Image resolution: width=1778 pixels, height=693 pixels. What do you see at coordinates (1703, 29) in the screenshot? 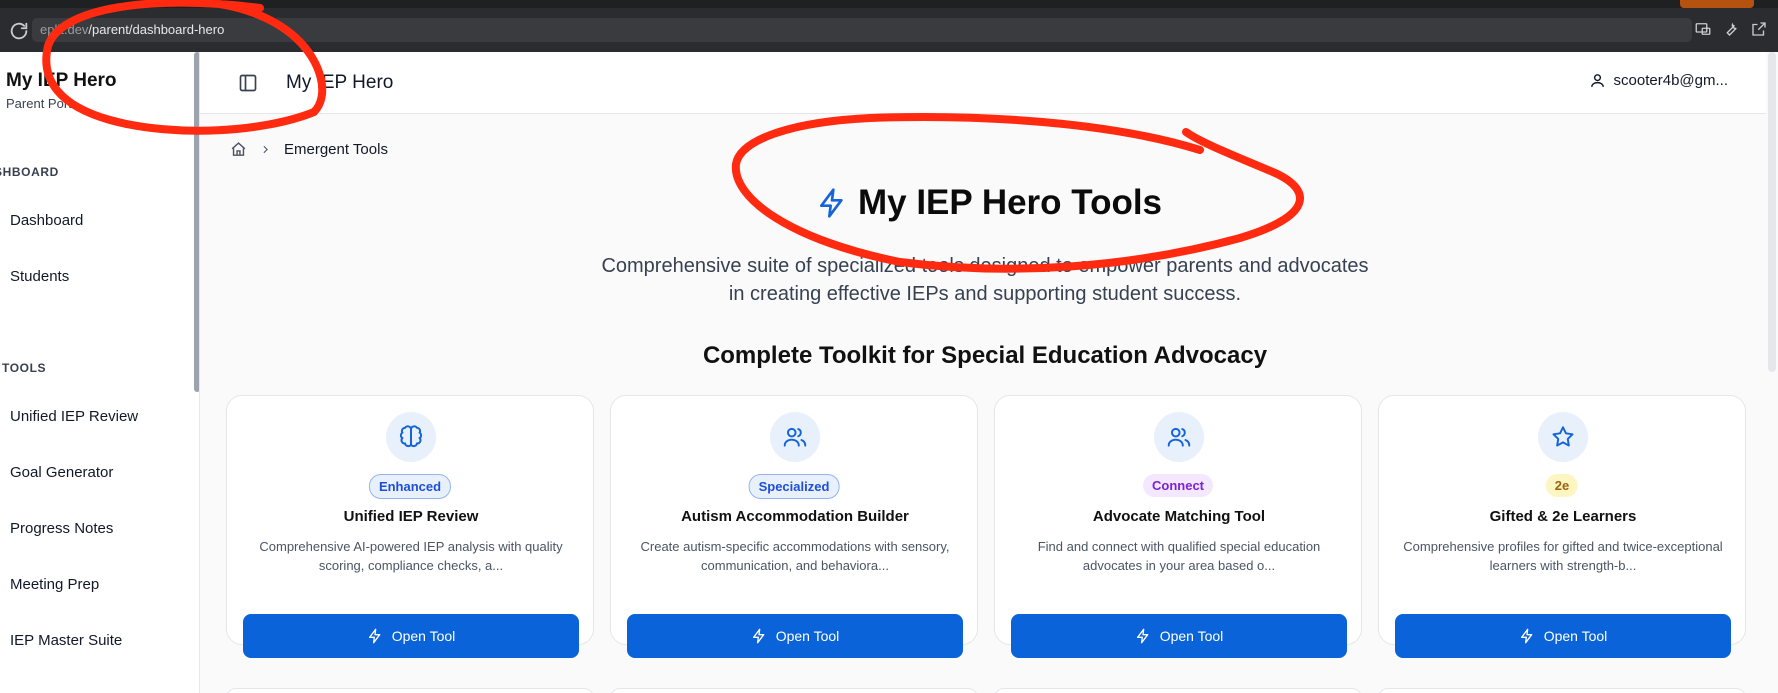
I see `screen-share-icon` at bounding box center [1703, 29].